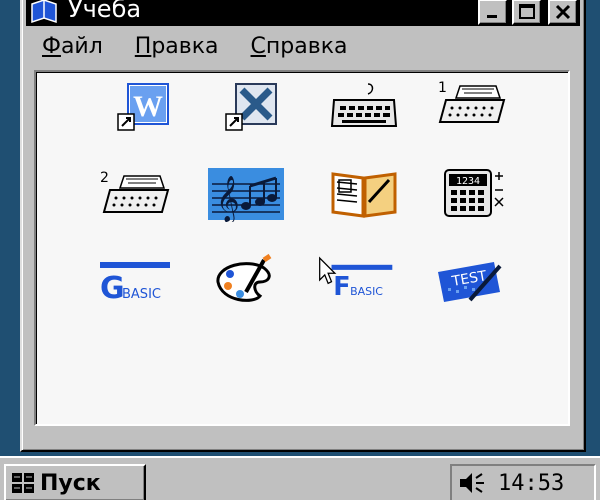  I want to click on calculator-display: 1234, so click(468, 181).